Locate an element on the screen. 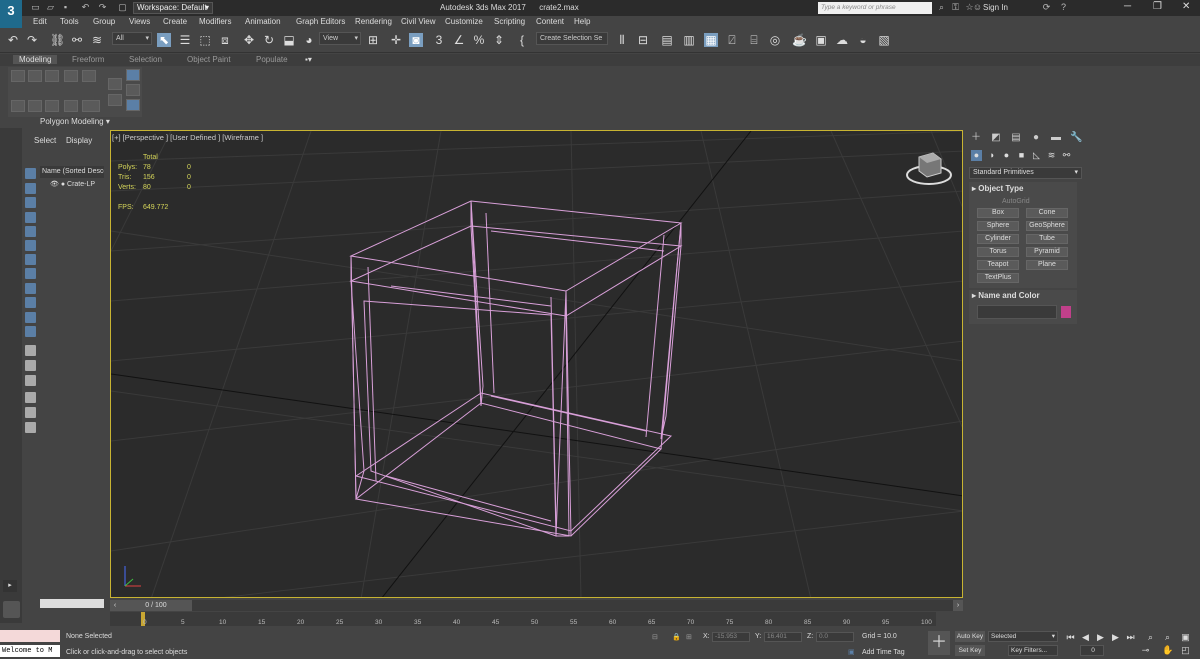 The image size is (1200, 659). object-color-swatch is located at coordinates (1066, 312).